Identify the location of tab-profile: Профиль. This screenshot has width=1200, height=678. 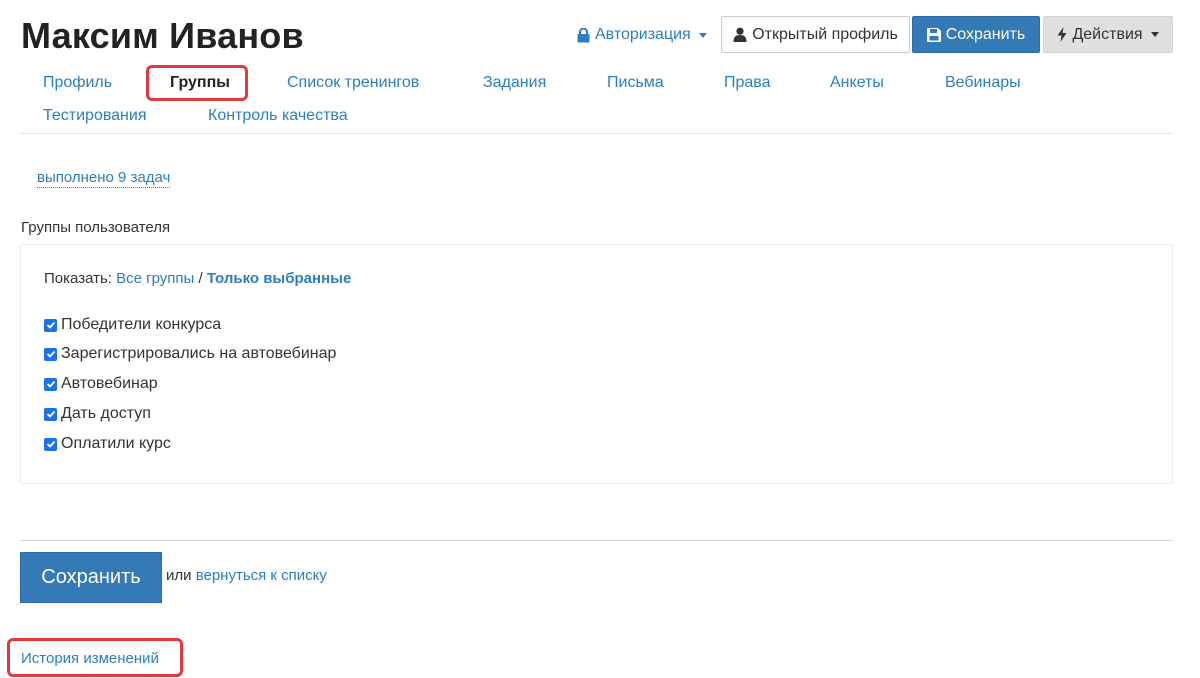
(77, 83).